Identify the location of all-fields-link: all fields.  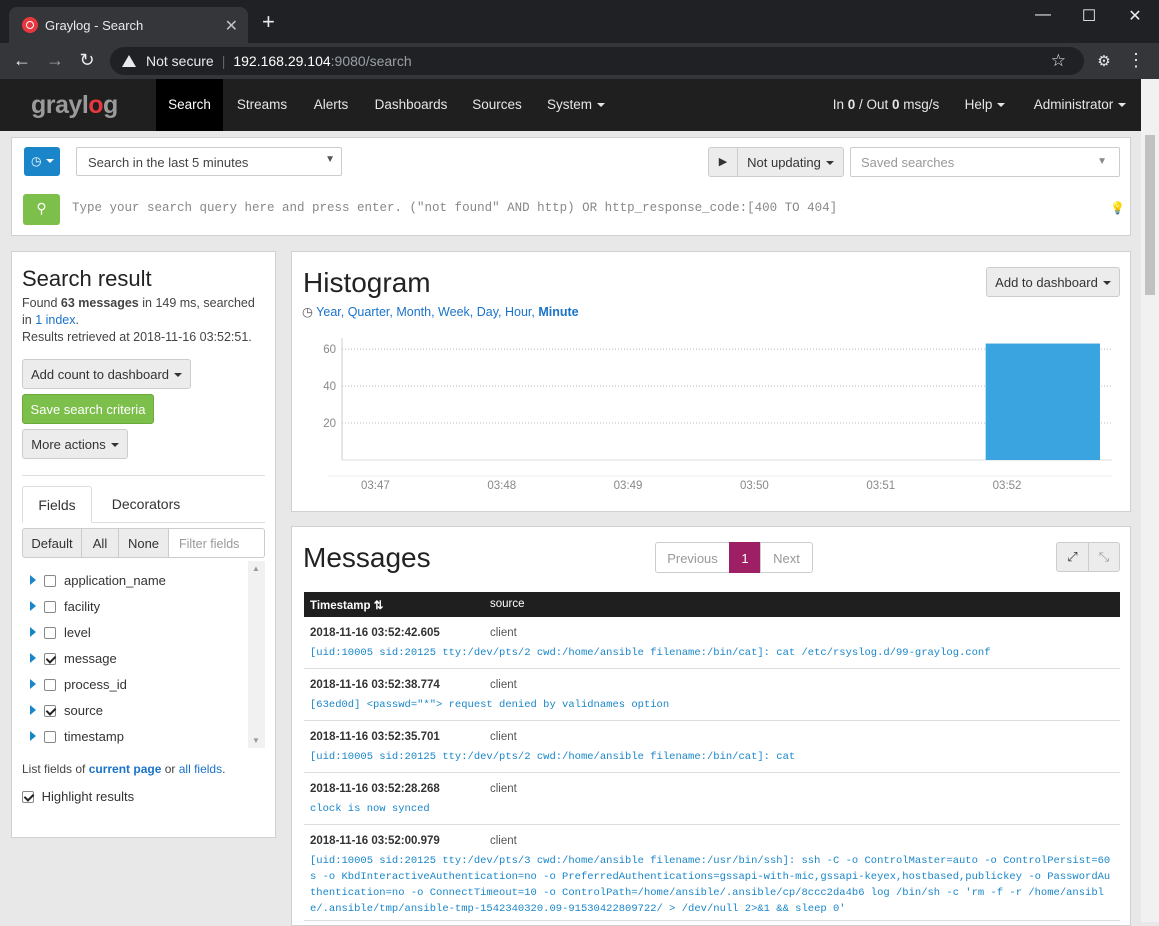
(200, 769).